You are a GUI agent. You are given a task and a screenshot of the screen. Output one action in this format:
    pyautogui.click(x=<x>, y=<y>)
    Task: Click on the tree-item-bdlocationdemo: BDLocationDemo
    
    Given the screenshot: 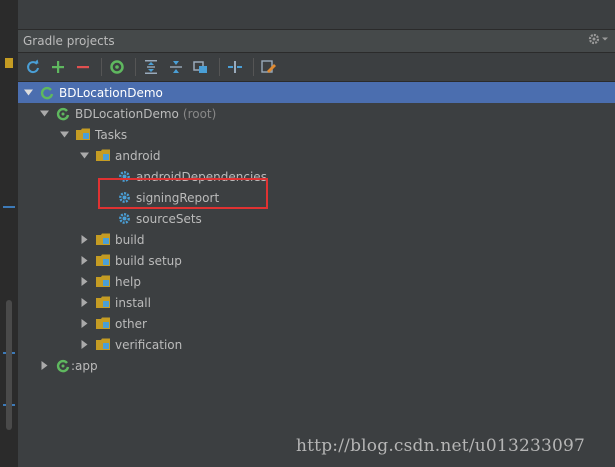 What is the action you would take?
    pyautogui.click(x=316, y=92)
    